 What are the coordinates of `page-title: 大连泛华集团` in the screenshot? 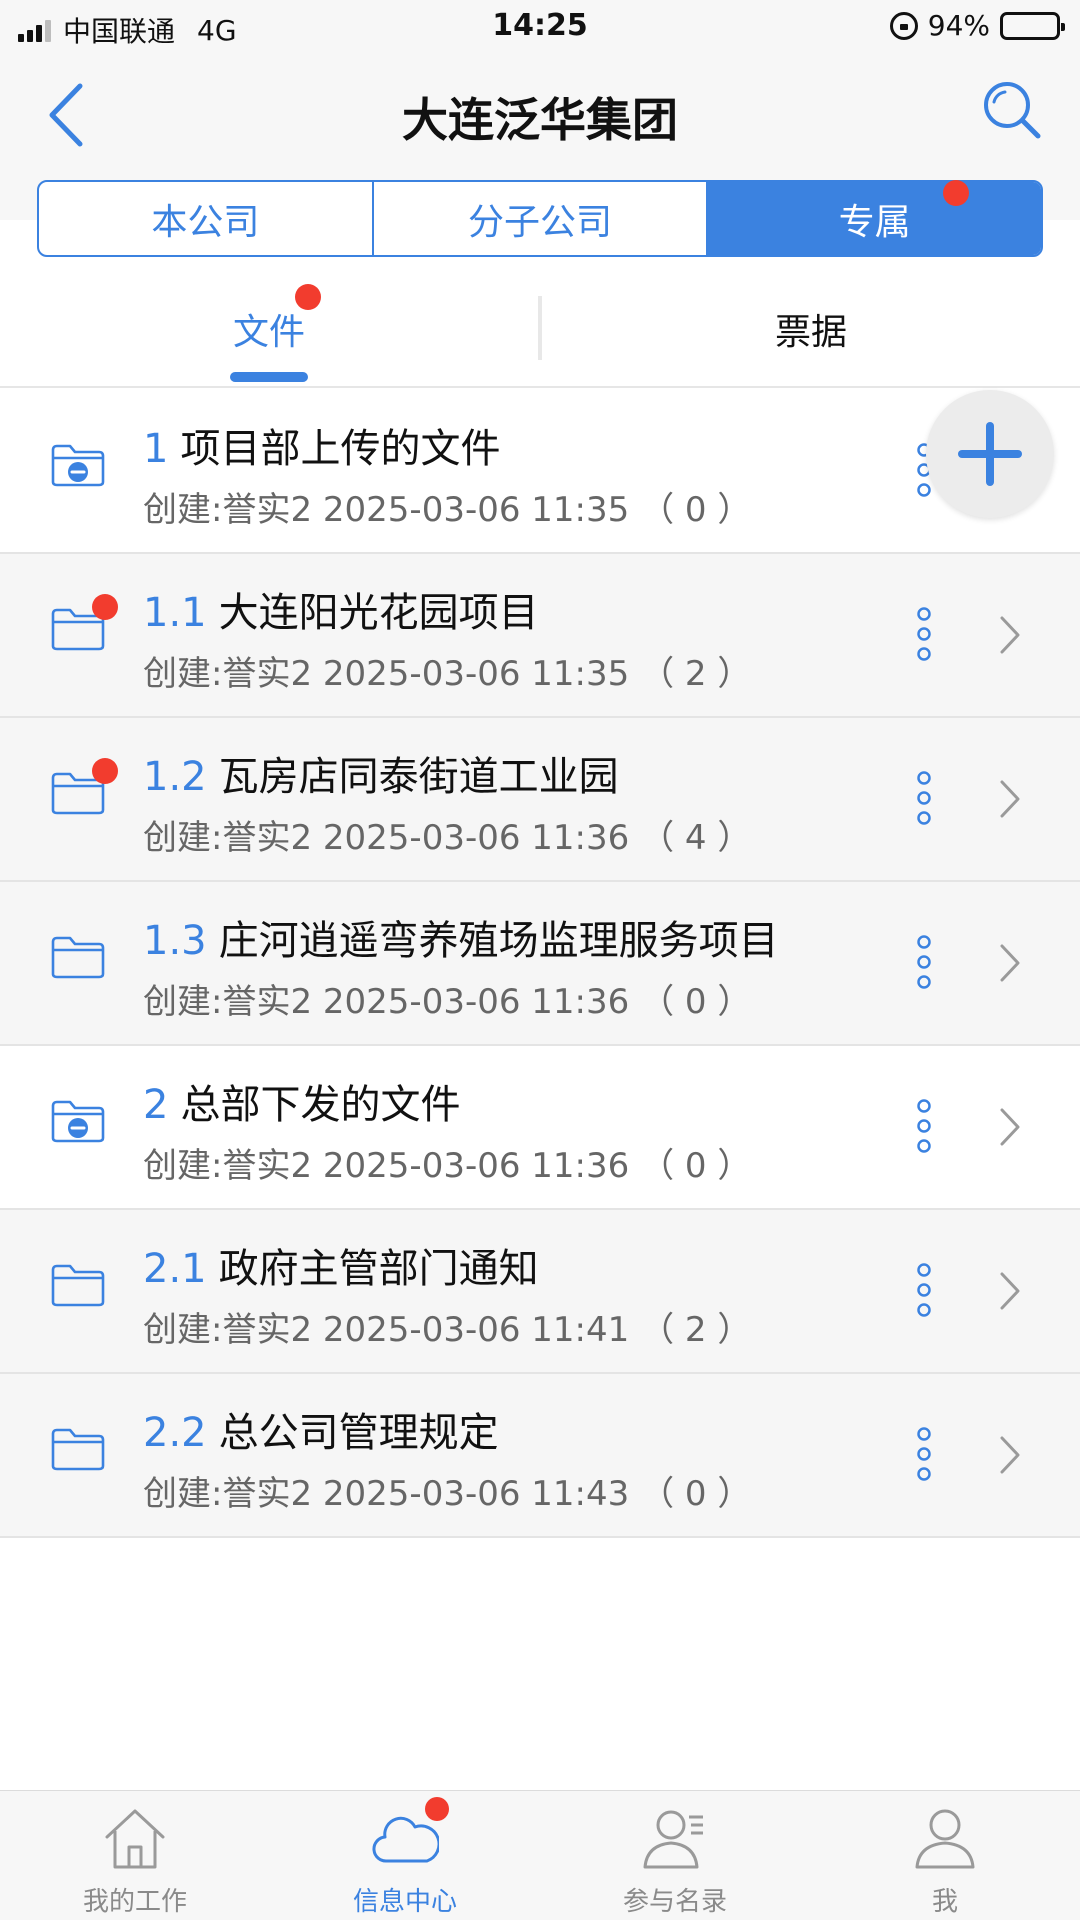 It's located at (540, 120).